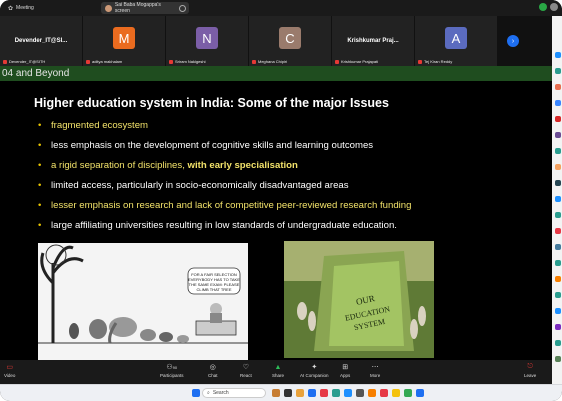  I want to click on chat-button: ◎ Chat, so click(213, 370).